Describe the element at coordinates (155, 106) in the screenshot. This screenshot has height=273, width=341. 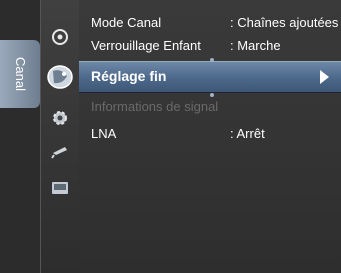
I see `menu-item-label: Informations de signal` at that location.